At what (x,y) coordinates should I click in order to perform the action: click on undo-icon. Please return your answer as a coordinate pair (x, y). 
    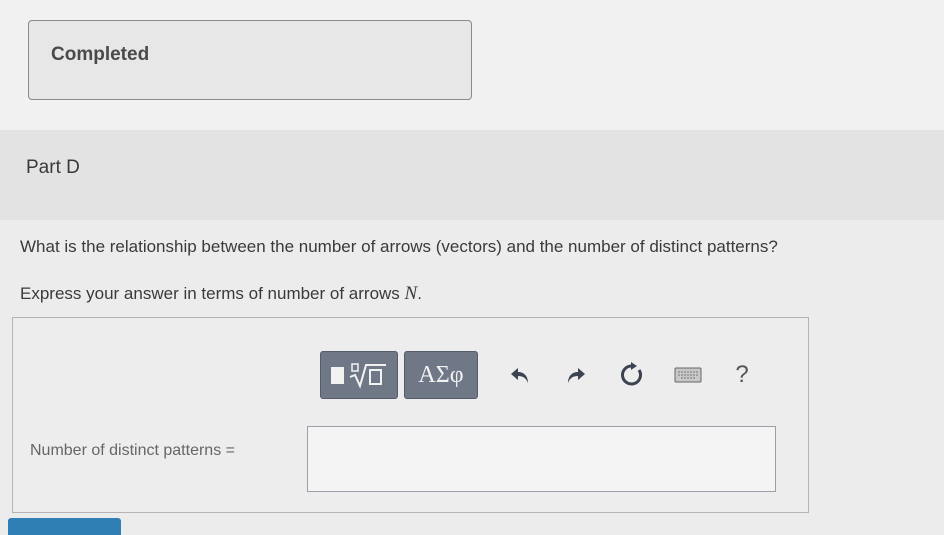
    Looking at the image, I should click on (519, 375).